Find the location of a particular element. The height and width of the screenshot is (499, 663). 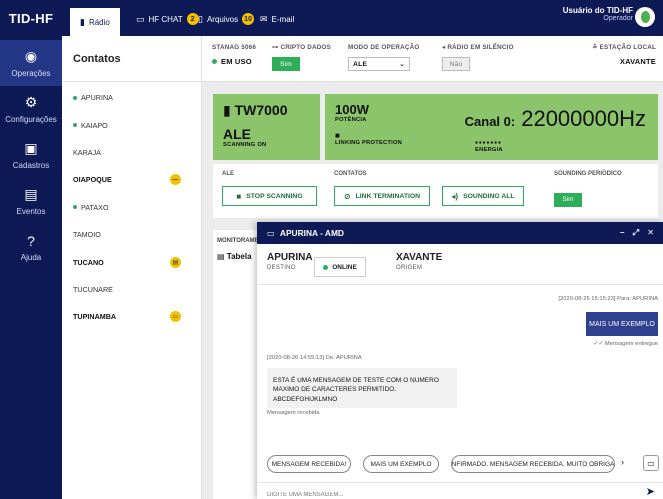

chevron-right-icon: › is located at coordinates (622, 462).